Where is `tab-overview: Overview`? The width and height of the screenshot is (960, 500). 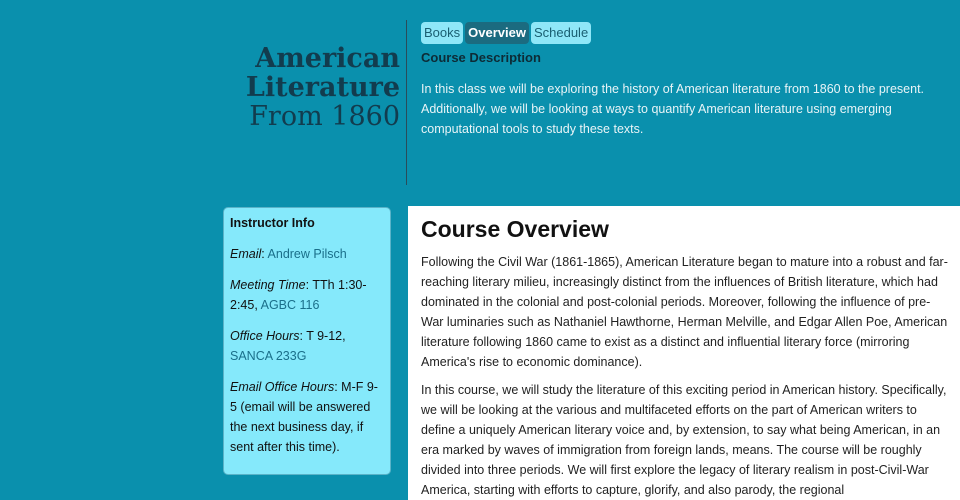
tab-overview: Overview is located at coordinates (497, 33).